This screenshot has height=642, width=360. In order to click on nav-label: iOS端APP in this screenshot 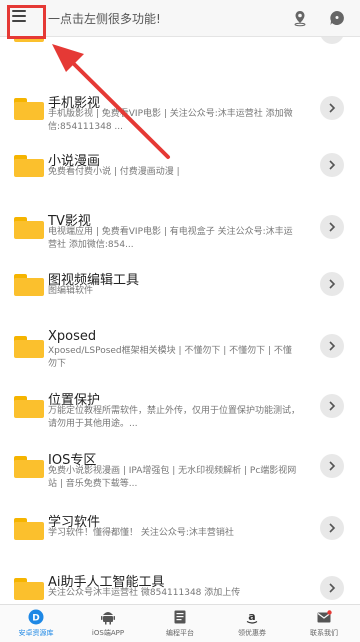, I will do `click(108, 633)`.